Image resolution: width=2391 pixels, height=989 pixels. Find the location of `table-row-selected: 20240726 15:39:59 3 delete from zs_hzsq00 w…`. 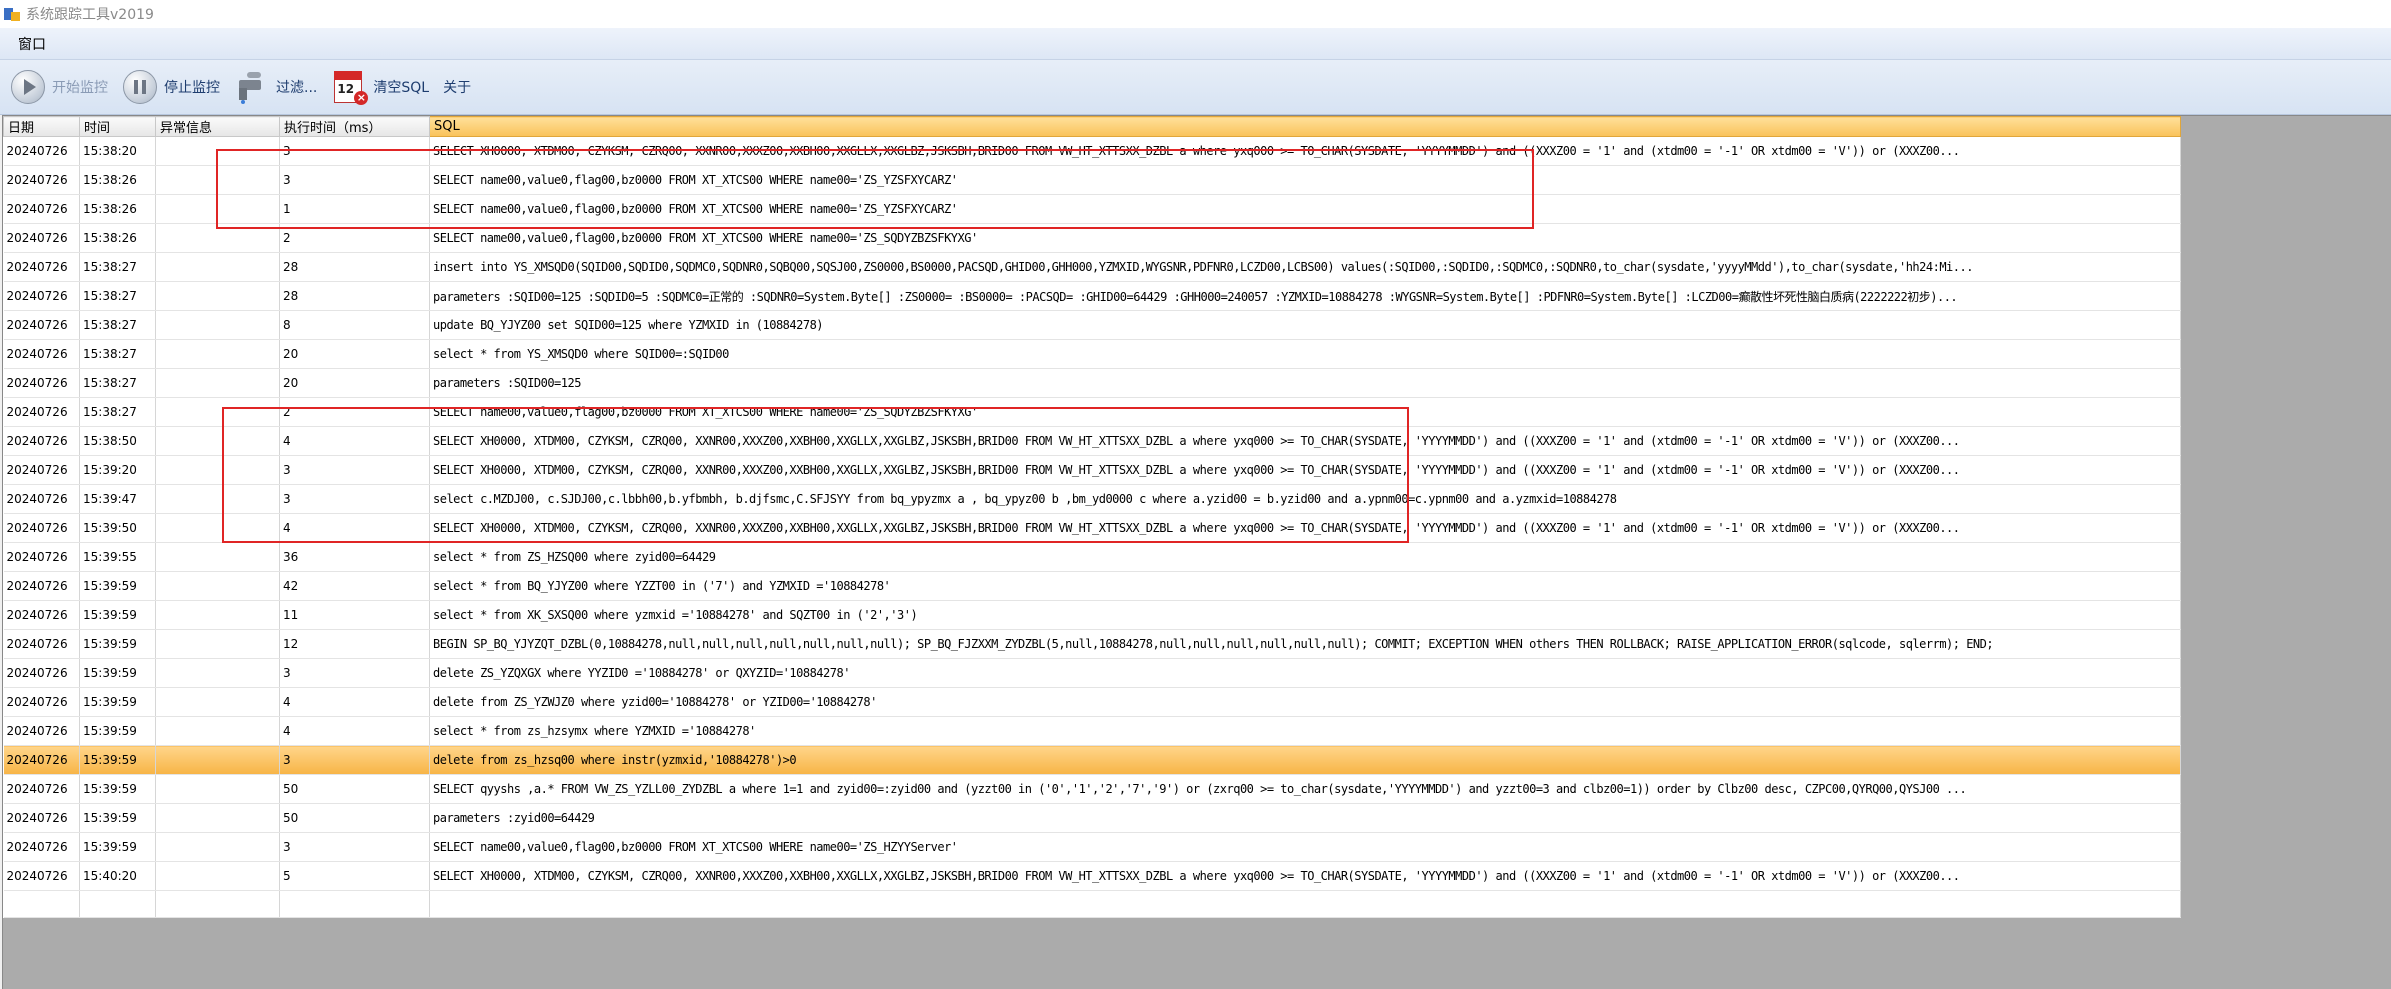

table-row-selected: 20240726 15:39:59 3 delete from zs_hzsq00 w… is located at coordinates (1092, 760).